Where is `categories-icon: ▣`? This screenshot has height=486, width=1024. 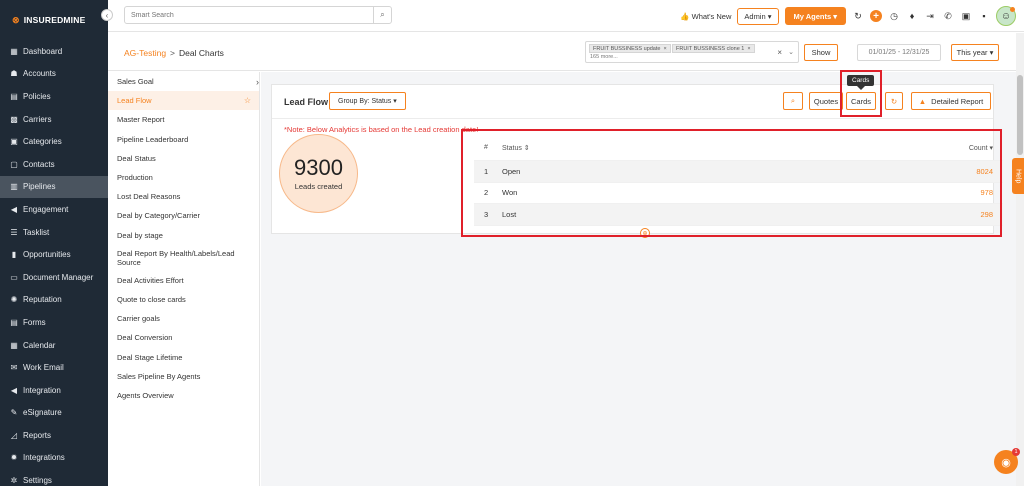
categories-icon: ▣ is located at coordinates (14, 142).